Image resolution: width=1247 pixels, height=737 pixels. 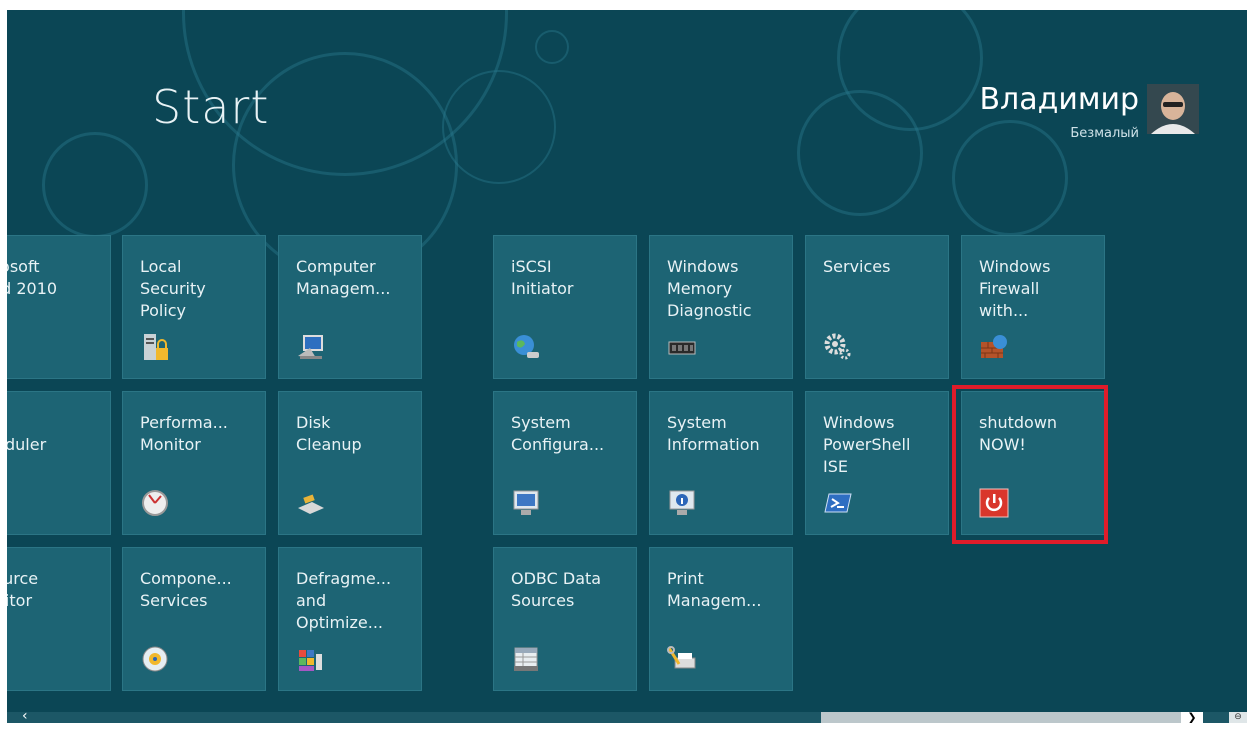 I want to click on tile-label: Disk Cleanup, so click(x=329, y=433).